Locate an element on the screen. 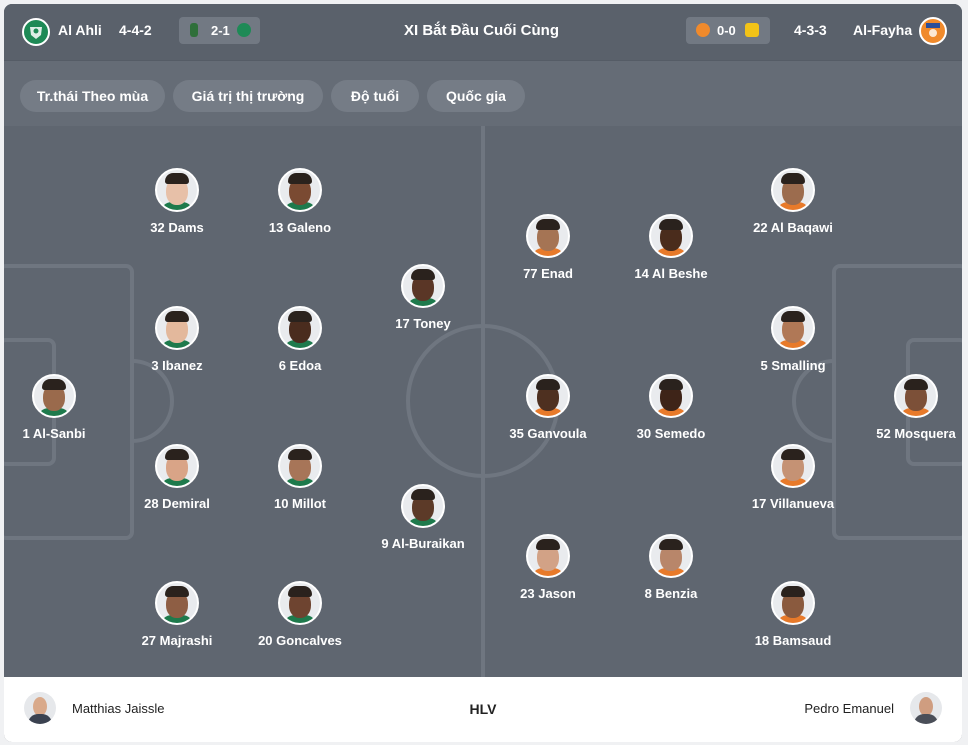 This screenshot has width=968, height=745. player-label: 17 Toney is located at coordinates (423, 323).